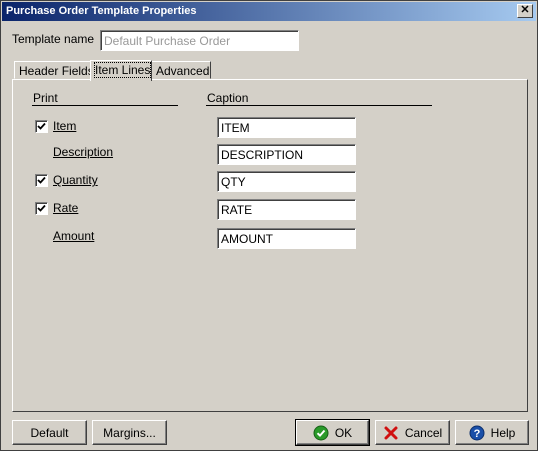  I want to click on ok-button: OK, so click(332, 432).